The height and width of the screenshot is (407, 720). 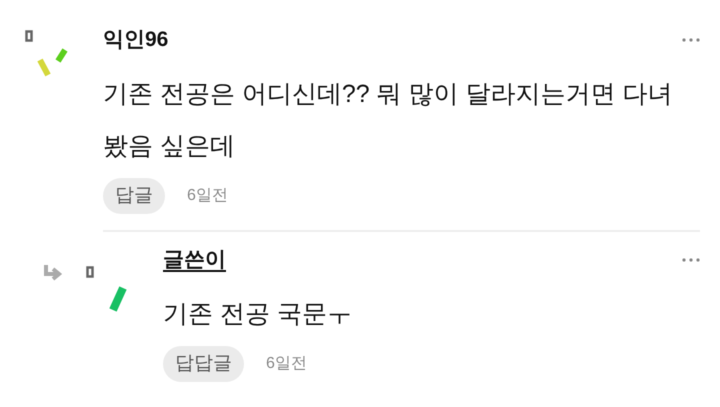 What do you see at coordinates (258, 314) in the screenshot?
I see `comment-text: 기존 전공 국문ㅜ` at bounding box center [258, 314].